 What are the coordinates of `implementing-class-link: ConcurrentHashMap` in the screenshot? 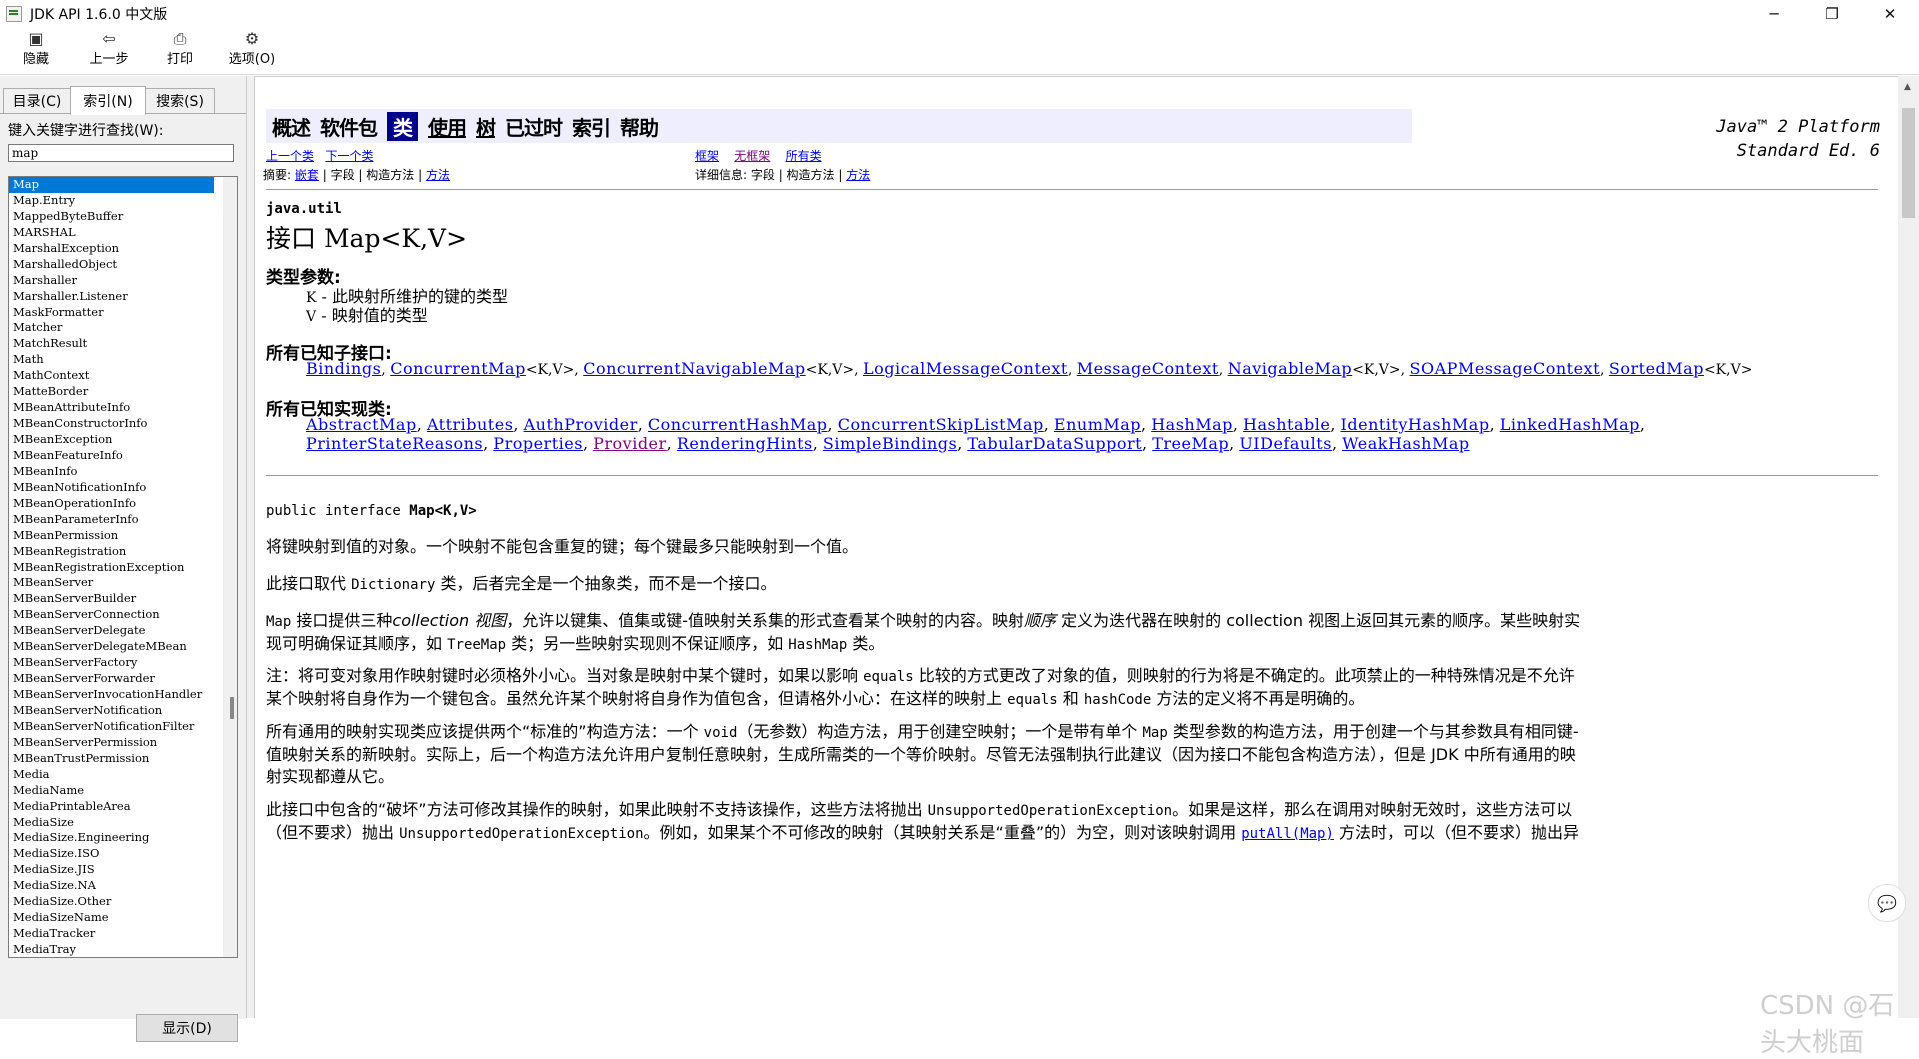 It's located at (738, 424).